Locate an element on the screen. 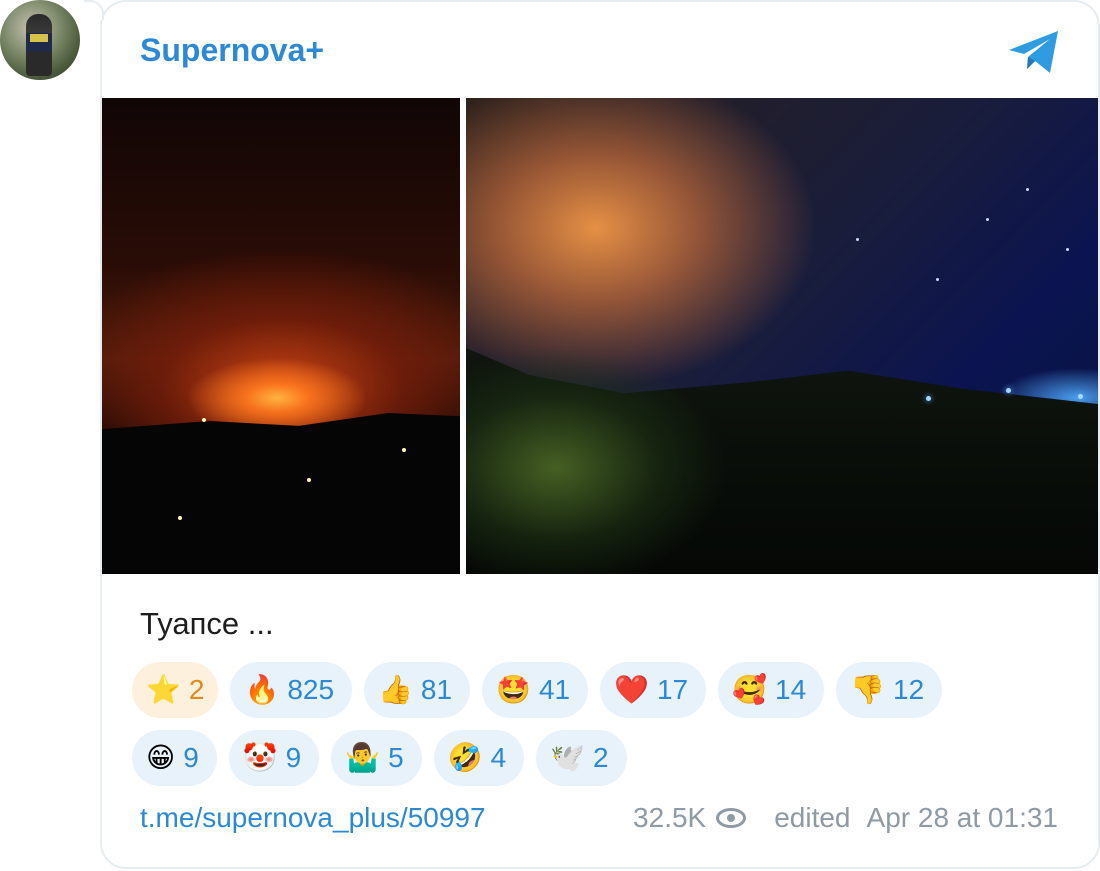 This screenshot has width=1100, height=871. reaction-emoji-icon: 👍 is located at coordinates (395, 689).